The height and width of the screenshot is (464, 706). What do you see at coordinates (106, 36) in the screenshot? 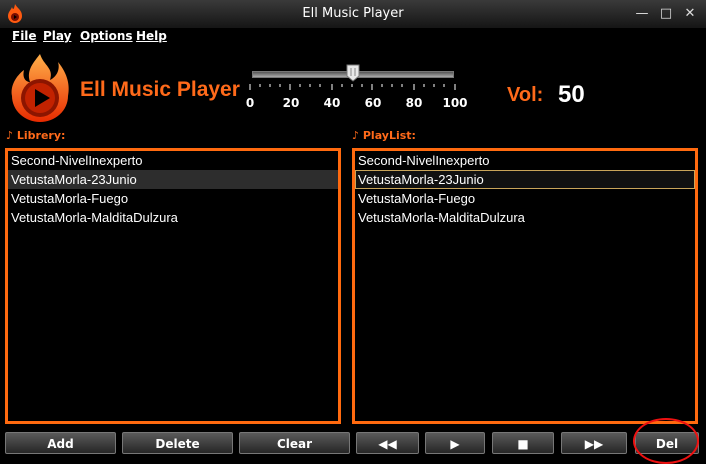
I see `menu-options: Options` at bounding box center [106, 36].